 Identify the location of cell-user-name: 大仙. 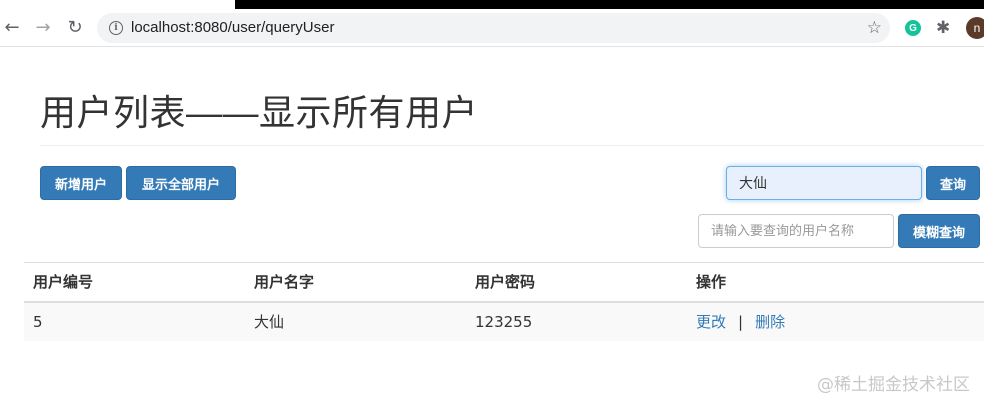
(269, 322).